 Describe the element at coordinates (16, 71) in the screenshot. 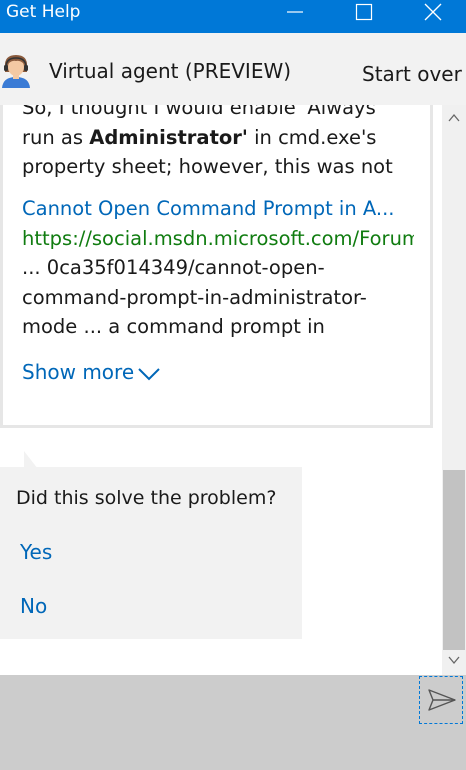

I see `agent-avatar-icon` at that location.